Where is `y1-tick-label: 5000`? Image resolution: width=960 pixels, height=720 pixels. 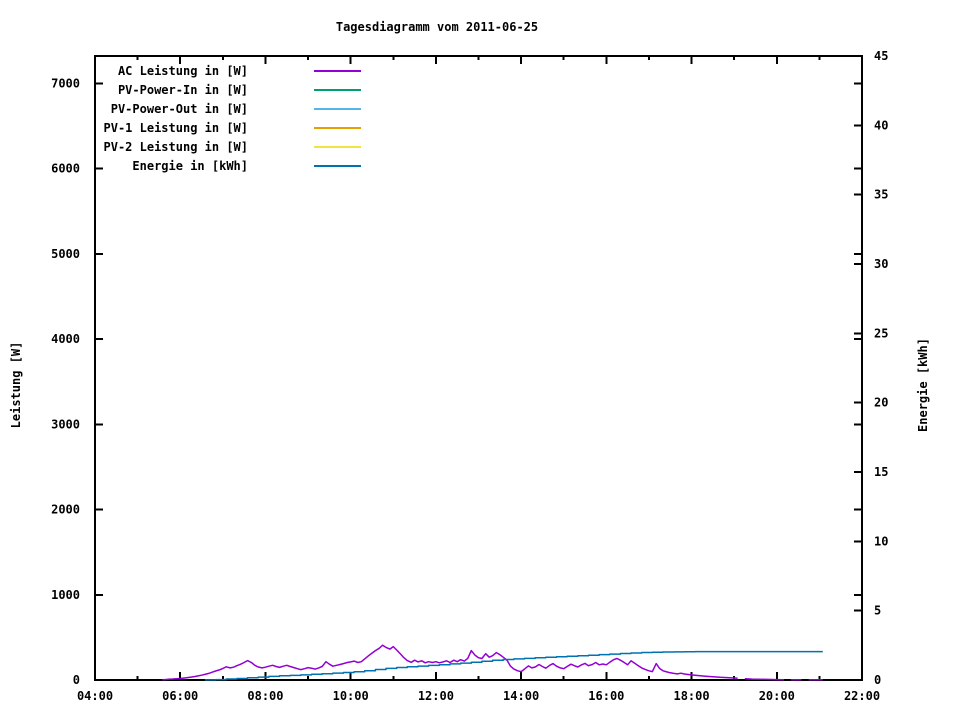
y1-tick-label: 5000 is located at coordinates (65, 254).